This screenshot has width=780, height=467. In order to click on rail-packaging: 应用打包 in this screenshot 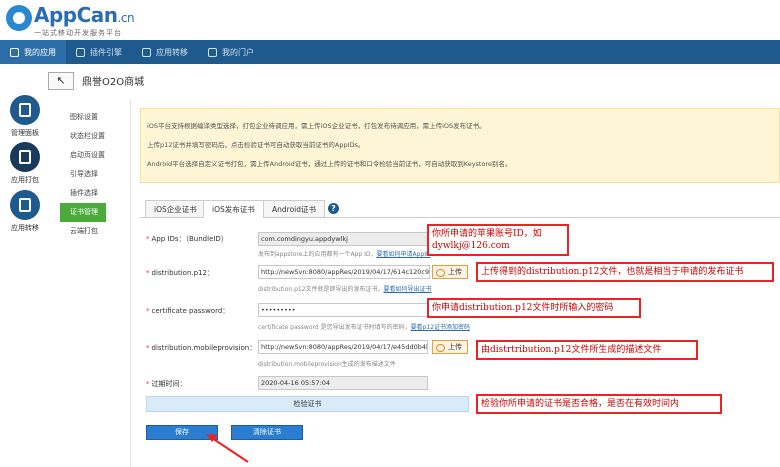, I will do `click(25, 163)`.